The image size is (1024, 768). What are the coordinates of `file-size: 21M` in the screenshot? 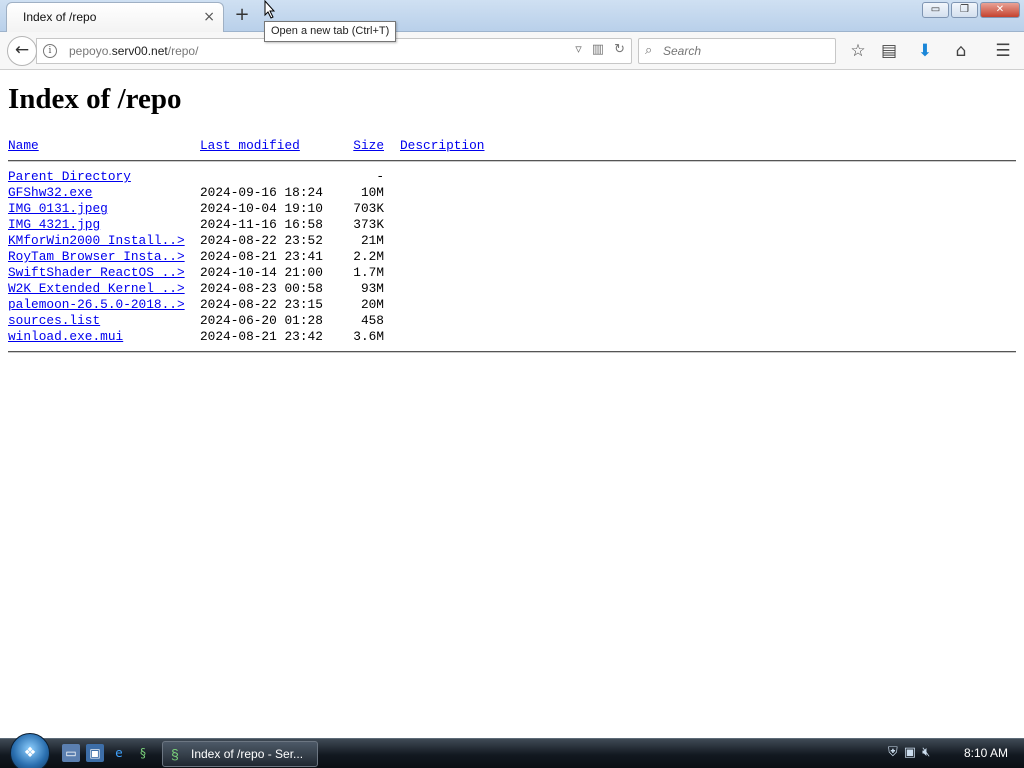 It's located at (372, 240).